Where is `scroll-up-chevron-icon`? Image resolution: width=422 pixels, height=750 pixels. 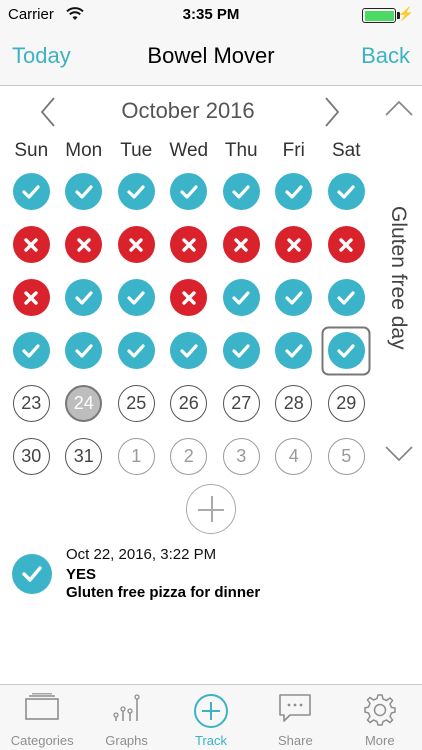
scroll-up-chevron-icon is located at coordinates (399, 110).